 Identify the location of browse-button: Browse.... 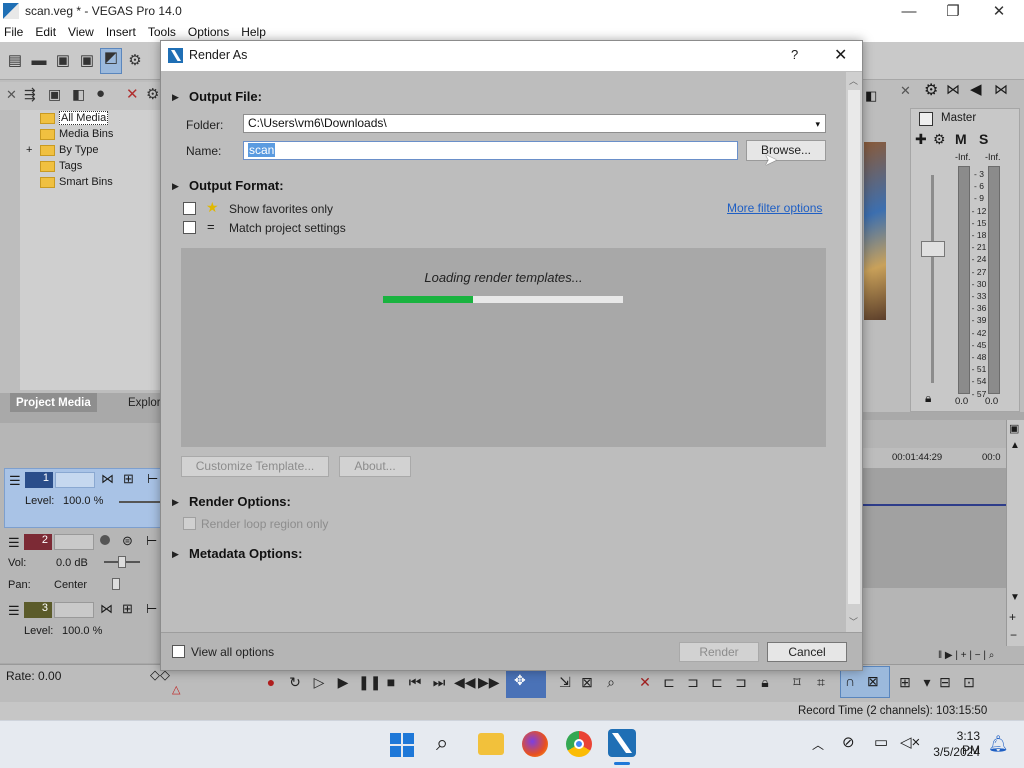
(786, 150).